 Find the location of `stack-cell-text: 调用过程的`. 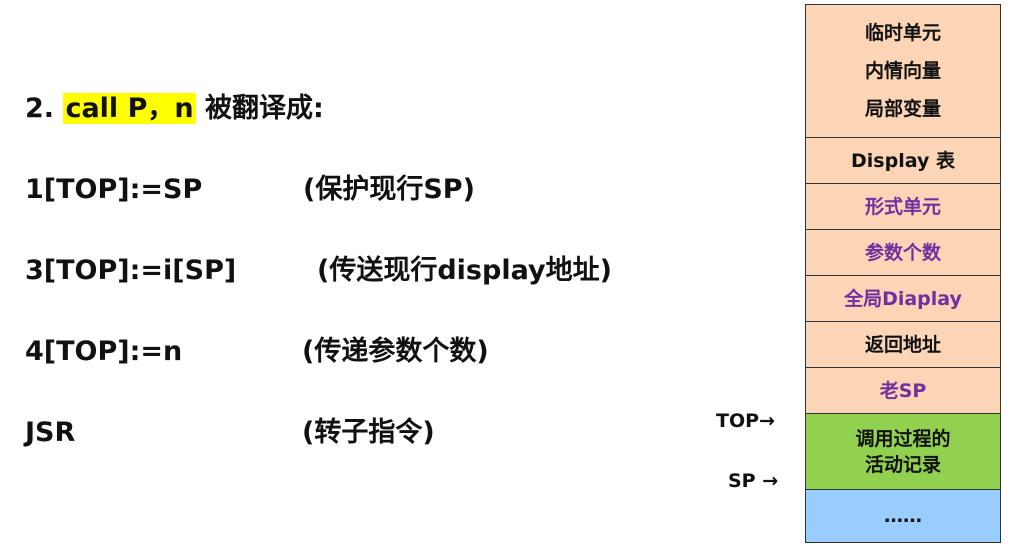

stack-cell-text: 调用过程的 is located at coordinates (903, 438).